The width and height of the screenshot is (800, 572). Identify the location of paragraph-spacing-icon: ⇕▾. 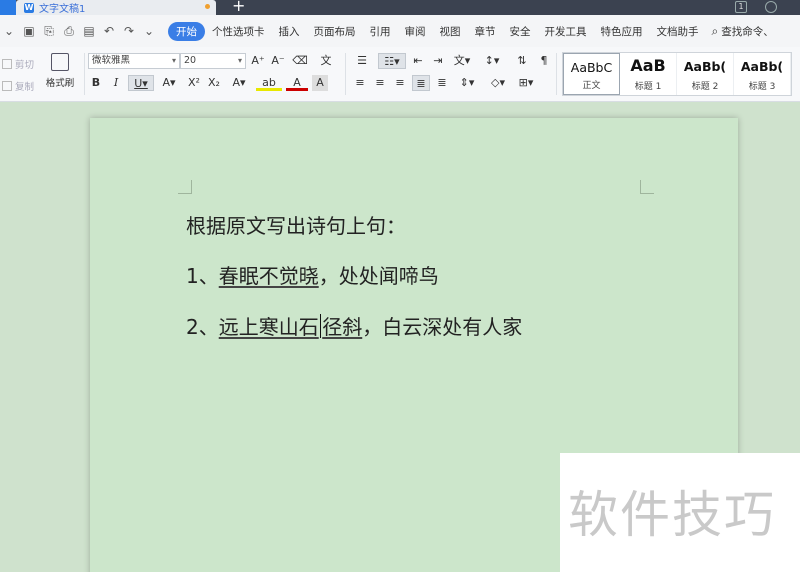
(467, 83).